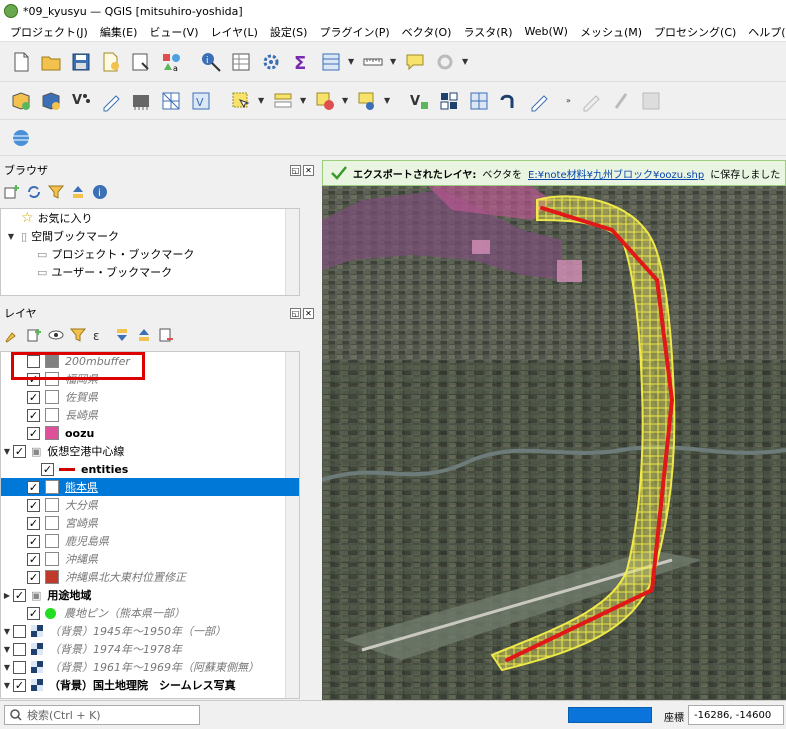  What do you see at coordinates (56, 192) in the screenshot?
I see `filter-icon` at bounding box center [56, 192].